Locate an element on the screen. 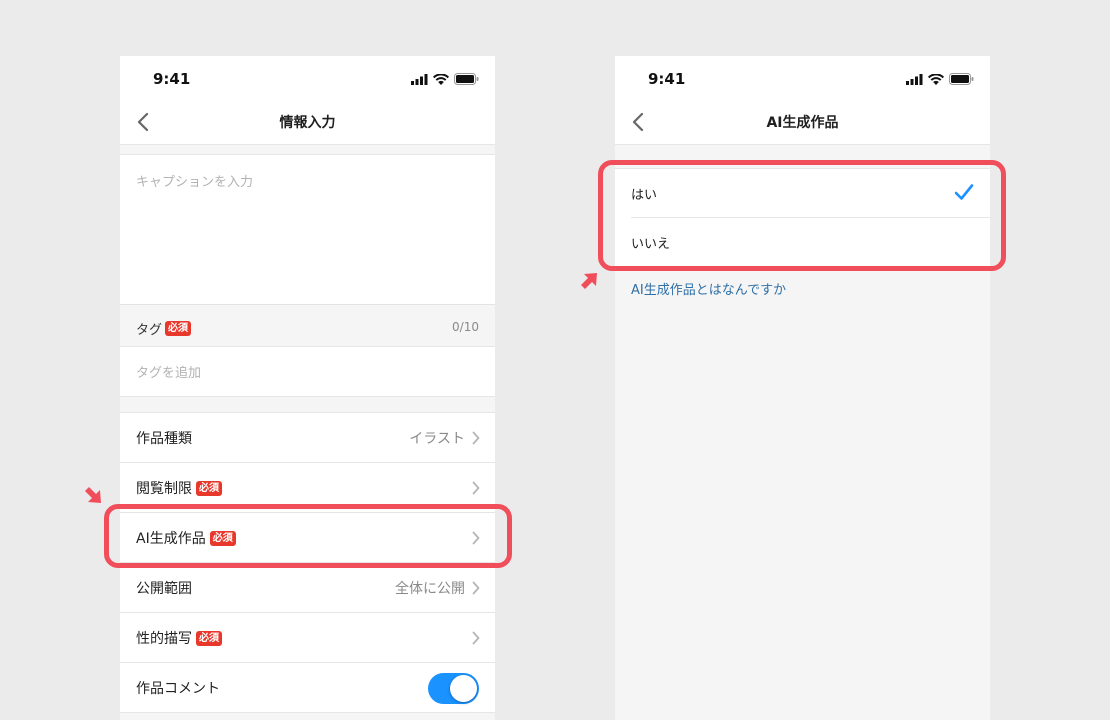  setting-row-work-comment: 作品コメント is located at coordinates (307, 688).